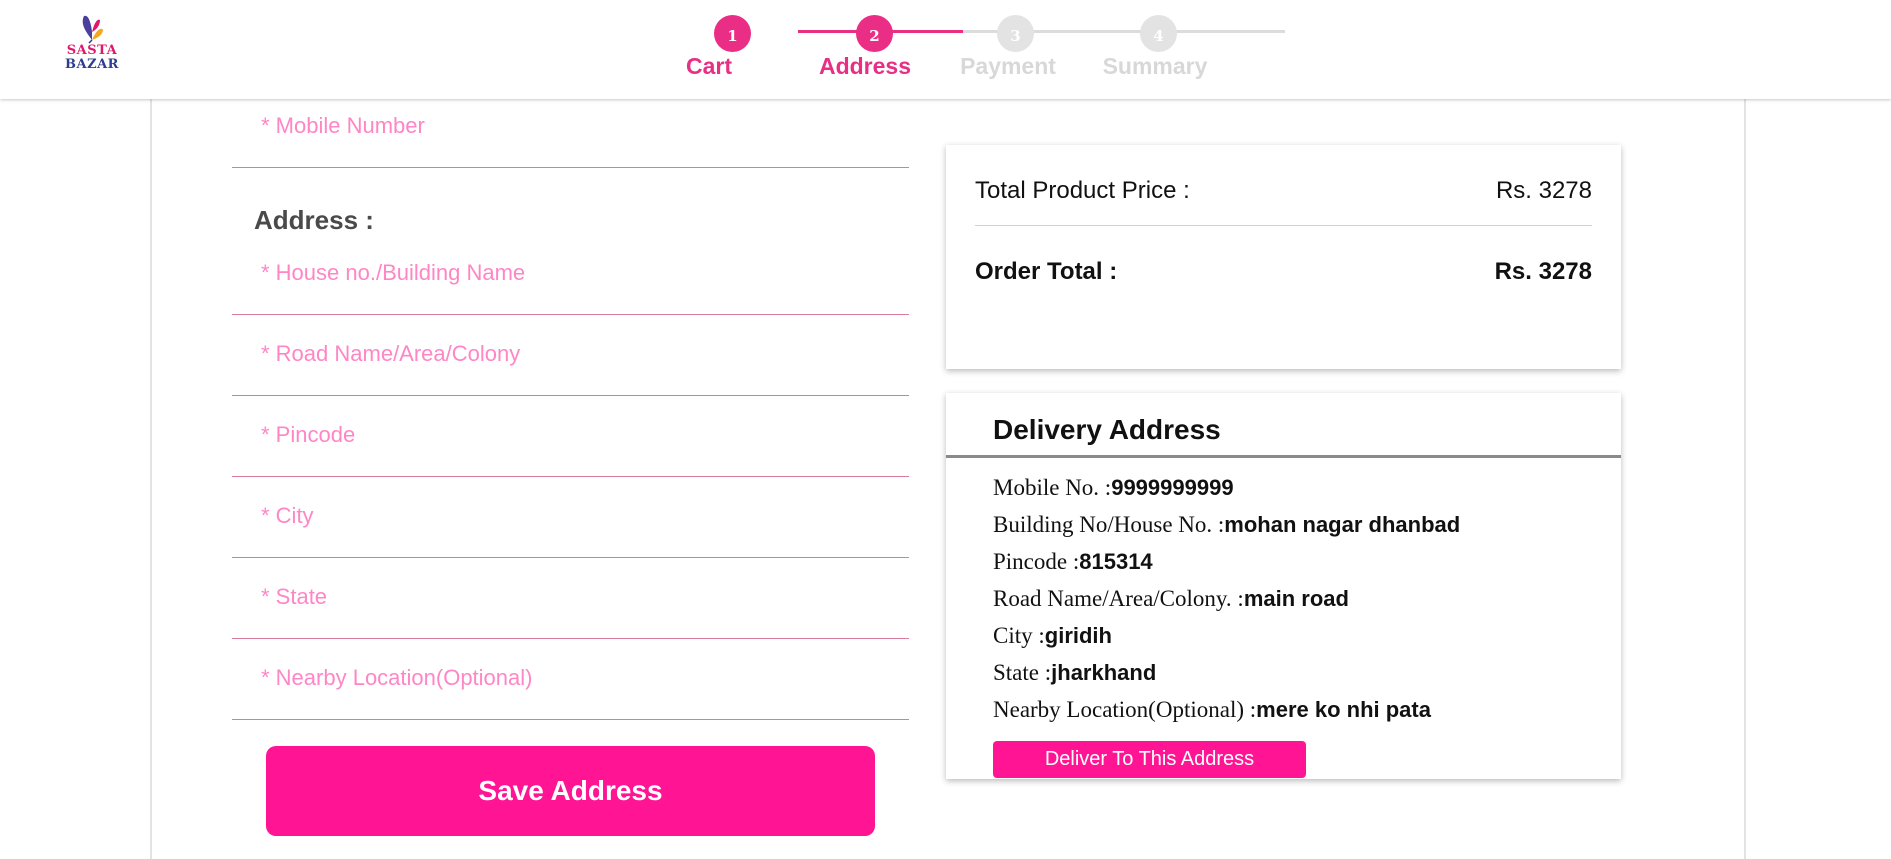 Image resolution: width=1891 pixels, height=859 pixels. Describe the element at coordinates (570, 436) in the screenshot. I see `pincode-field: * Pincode` at that location.